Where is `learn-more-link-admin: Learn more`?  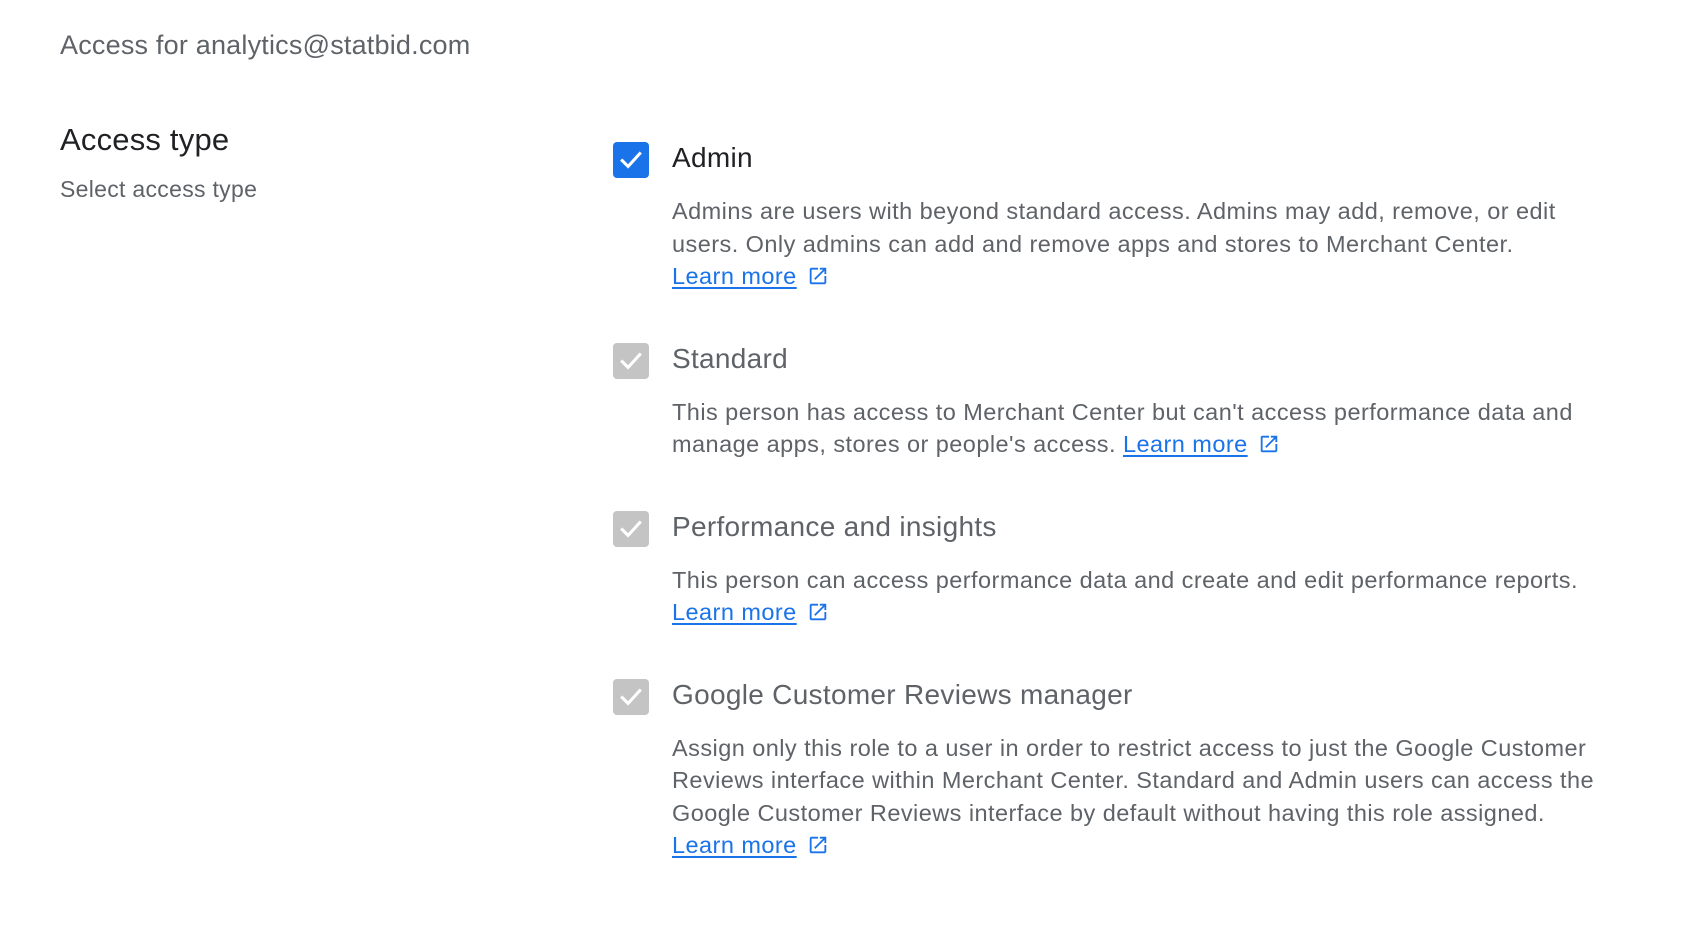
learn-more-link-admin: Learn more is located at coordinates (734, 276).